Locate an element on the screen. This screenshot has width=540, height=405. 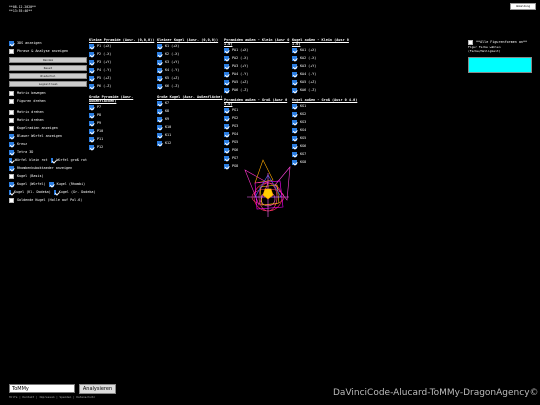
figure-item: P3 (+Y) is located at coordinates (122, 62).